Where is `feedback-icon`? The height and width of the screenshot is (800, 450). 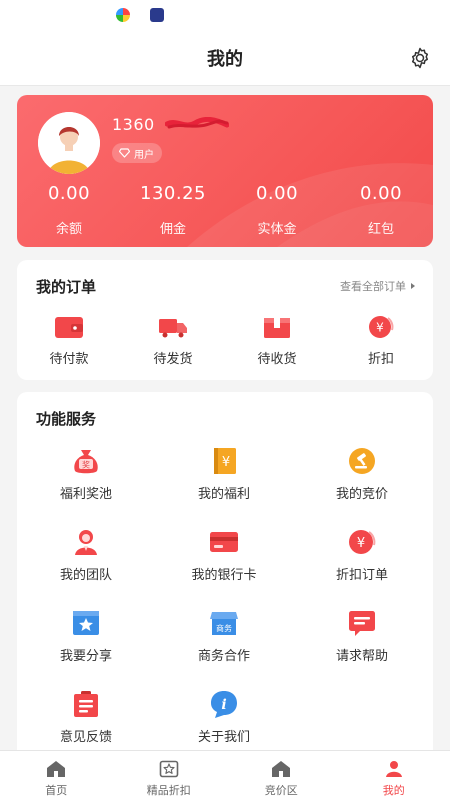
feedback-icon is located at coordinates (86, 704).